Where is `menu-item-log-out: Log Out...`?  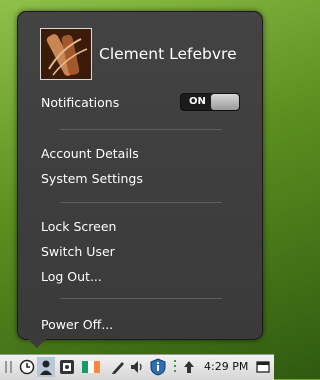 menu-item-log-out: Log Out... is located at coordinates (71, 276).